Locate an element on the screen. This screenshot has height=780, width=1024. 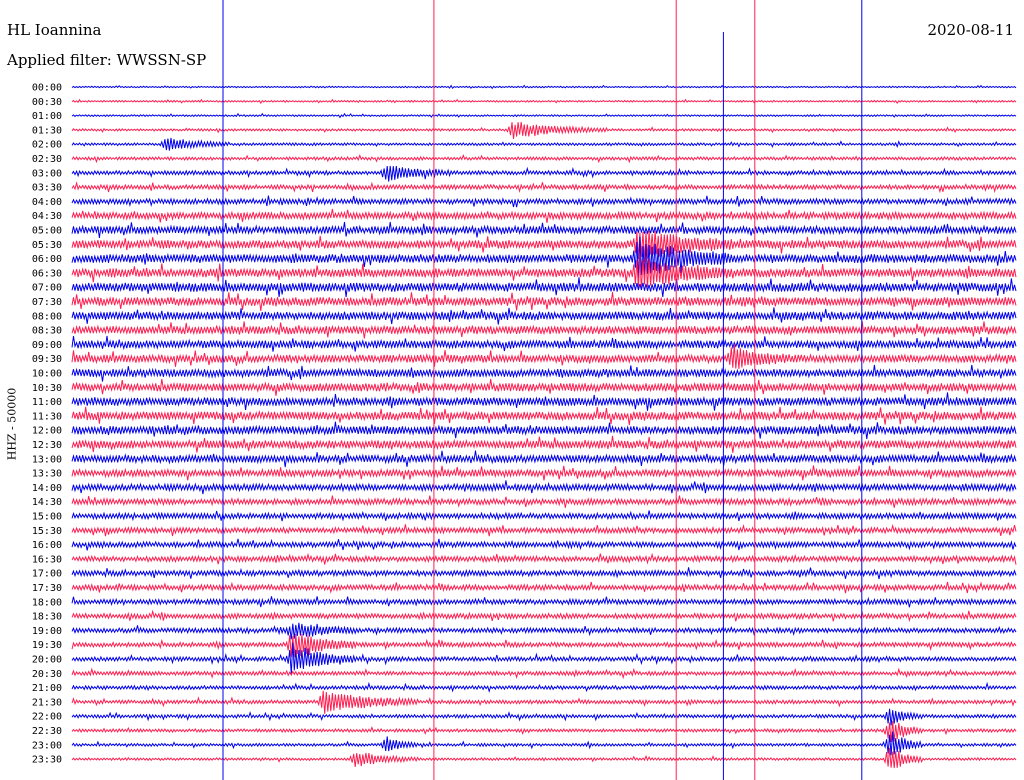
time-label: 06:30 is located at coordinates (47, 273).